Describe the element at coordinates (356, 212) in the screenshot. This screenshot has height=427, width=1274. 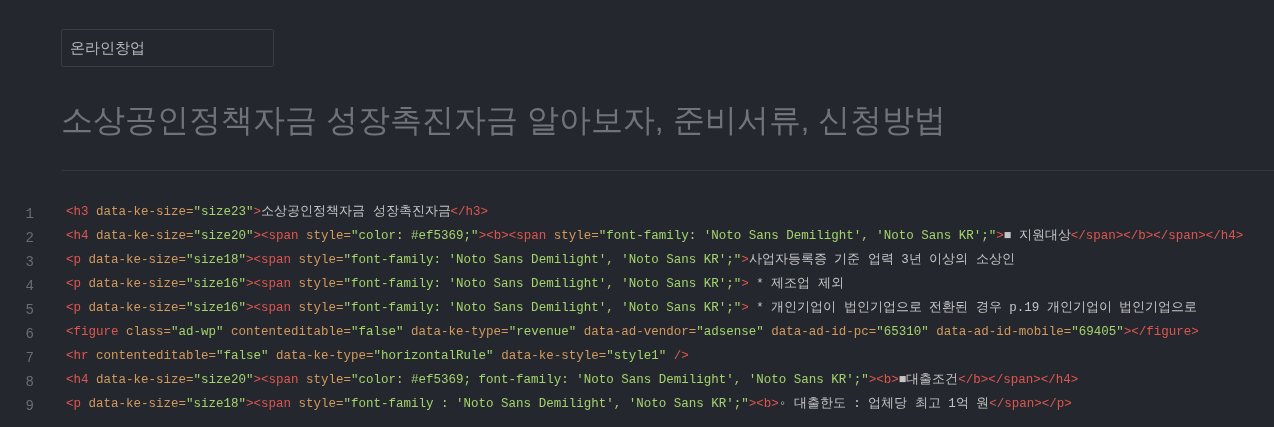
I see `code-text: 소상공인정책자금 성장촉진자금` at that location.